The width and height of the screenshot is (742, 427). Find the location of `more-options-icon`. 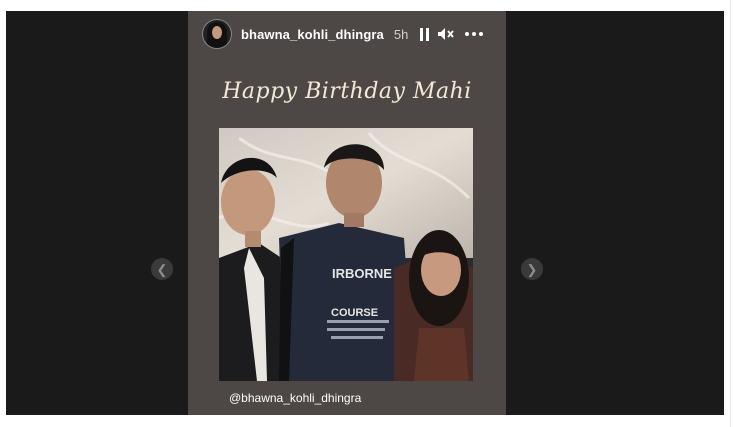

more-options-icon is located at coordinates (474, 34).